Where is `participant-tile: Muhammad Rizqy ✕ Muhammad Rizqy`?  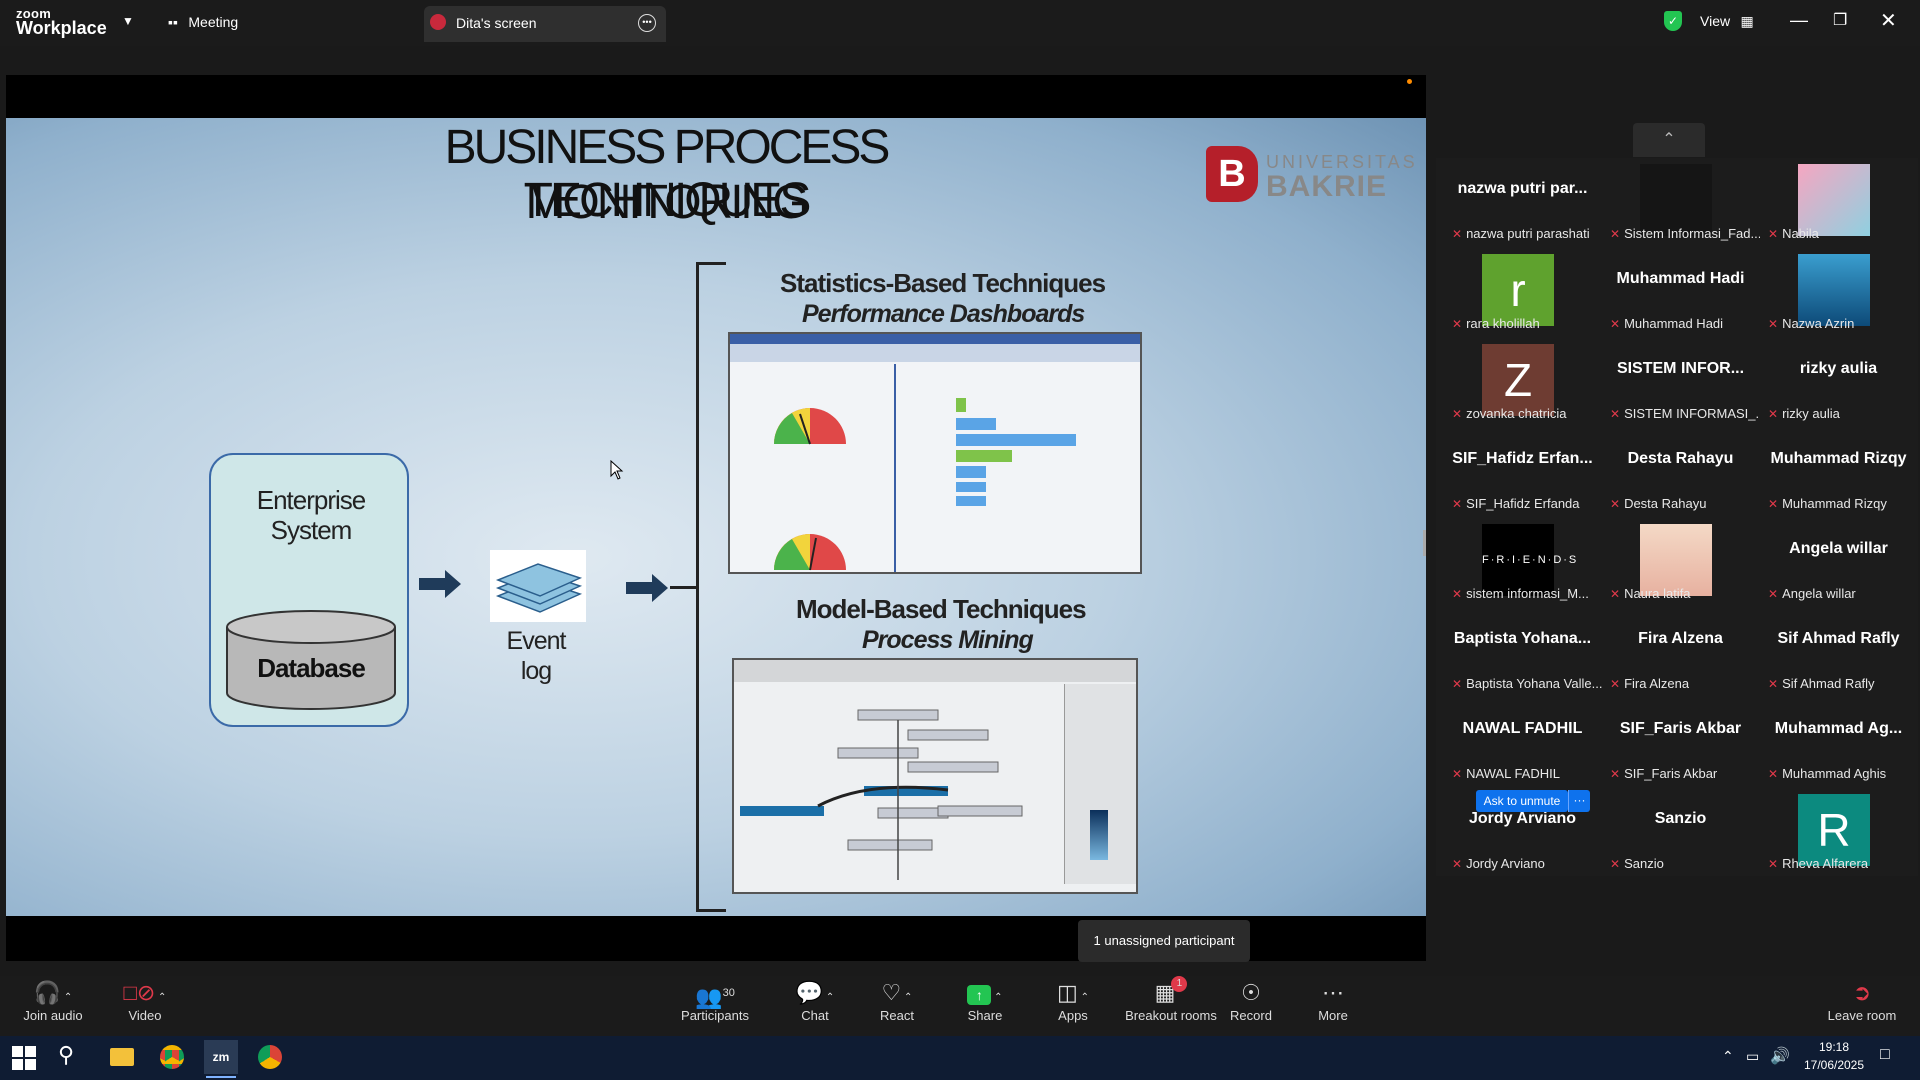 participant-tile: Muhammad Rizqy ✕ Muhammad Rizqy is located at coordinates (1838, 474).